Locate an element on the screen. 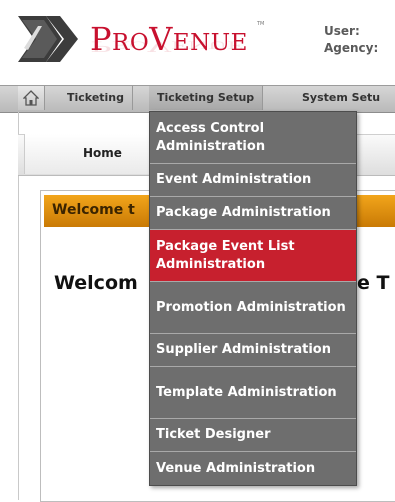 Image resolution: width=395 pixels, height=502 pixels. agency-label: Agency: is located at coordinates (351, 48).